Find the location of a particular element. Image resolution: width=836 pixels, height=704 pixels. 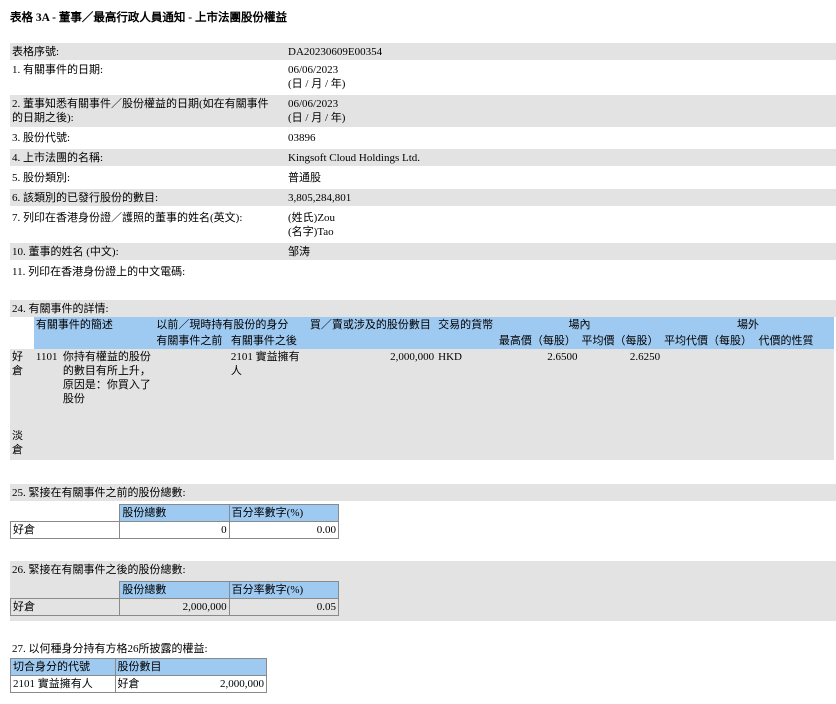

shares-before-table-wrap: 股份總數 百分率數字(%) 好倉 0 0.00 is located at coordinates (174, 521).